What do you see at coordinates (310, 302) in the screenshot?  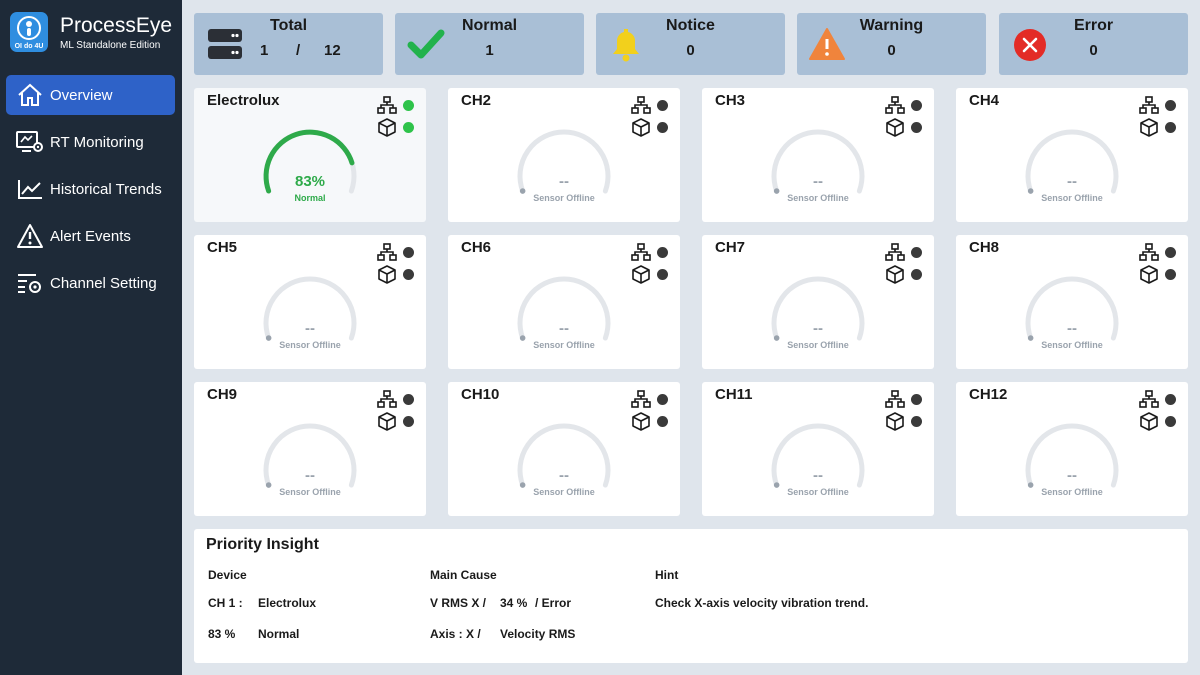 I see `channel-card: CH5 -- Sensor Offline` at bounding box center [310, 302].